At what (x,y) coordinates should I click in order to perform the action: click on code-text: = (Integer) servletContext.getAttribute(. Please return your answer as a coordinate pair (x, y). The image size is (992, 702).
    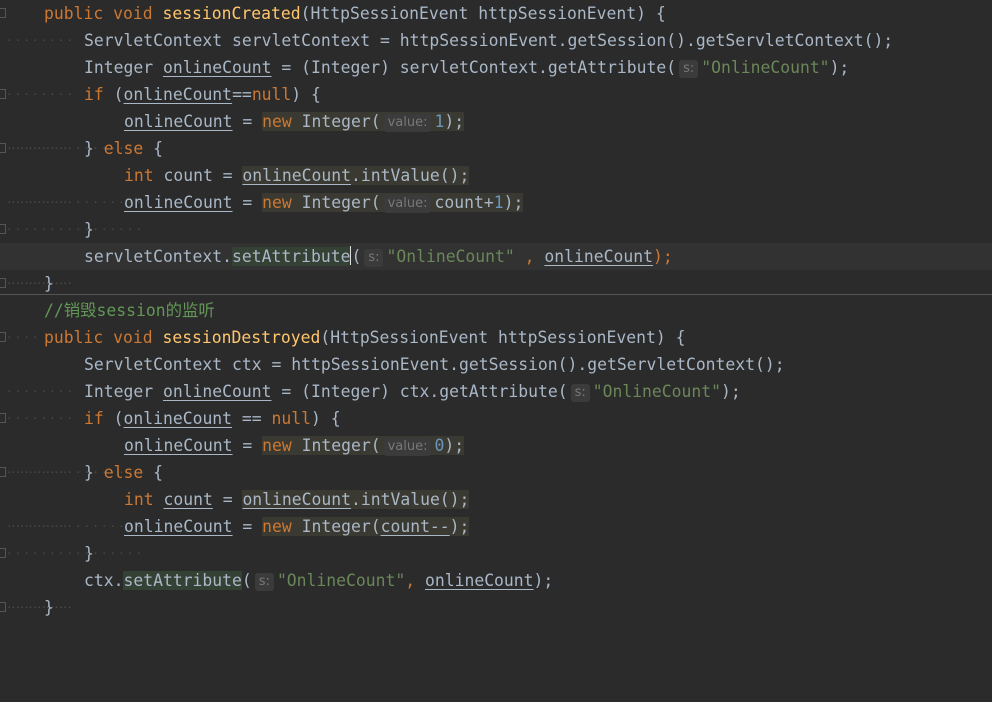
    Looking at the image, I should click on (474, 67).